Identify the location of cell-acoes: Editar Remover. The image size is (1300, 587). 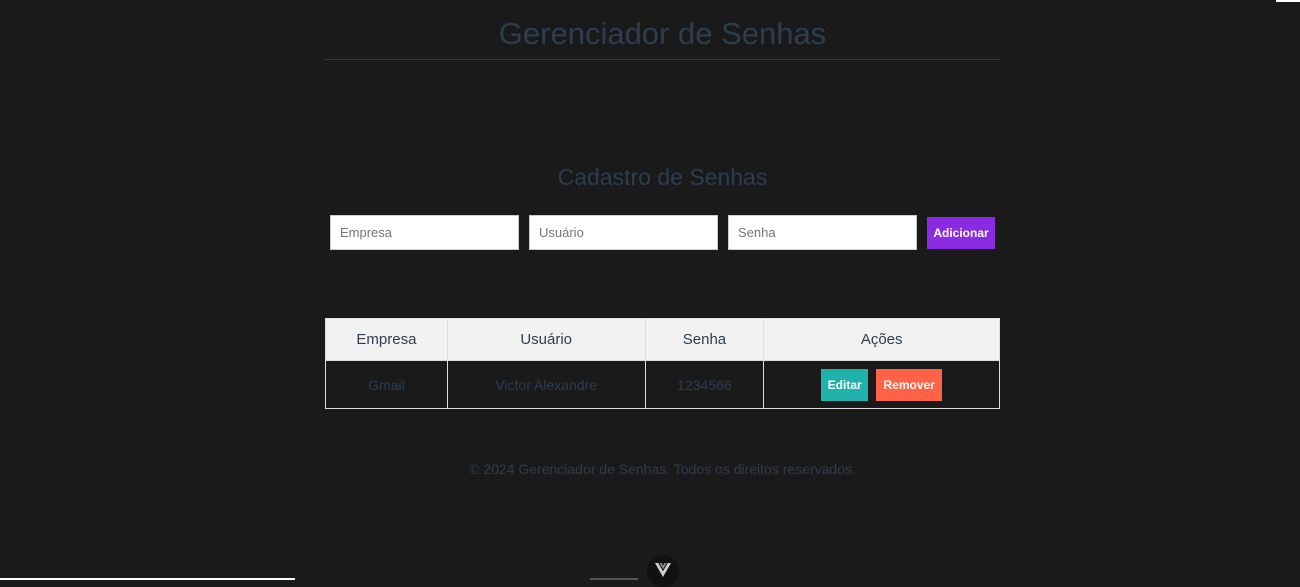
(881, 384).